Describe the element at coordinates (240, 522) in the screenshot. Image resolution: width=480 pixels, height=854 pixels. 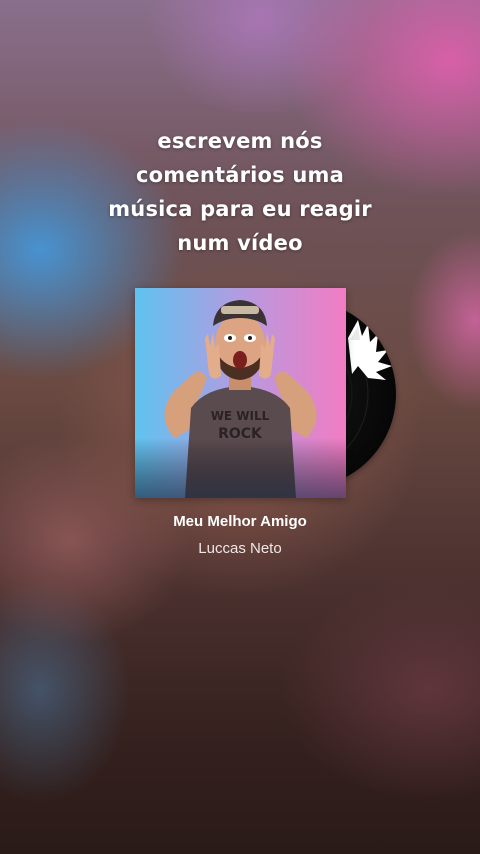
I see `song-title: Meu Melhor Amigo` at that location.